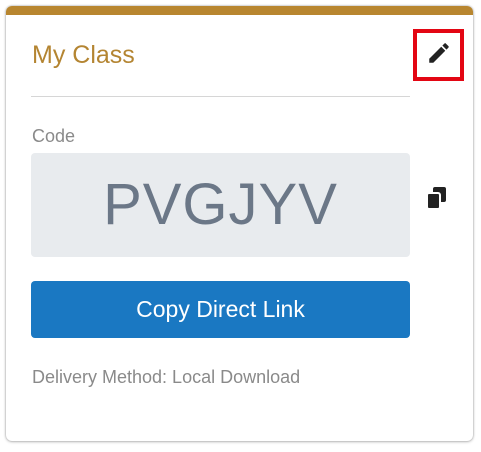 The width and height of the screenshot is (481, 452). I want to click on class-code-value: PVGJYV, so click(220, 204).